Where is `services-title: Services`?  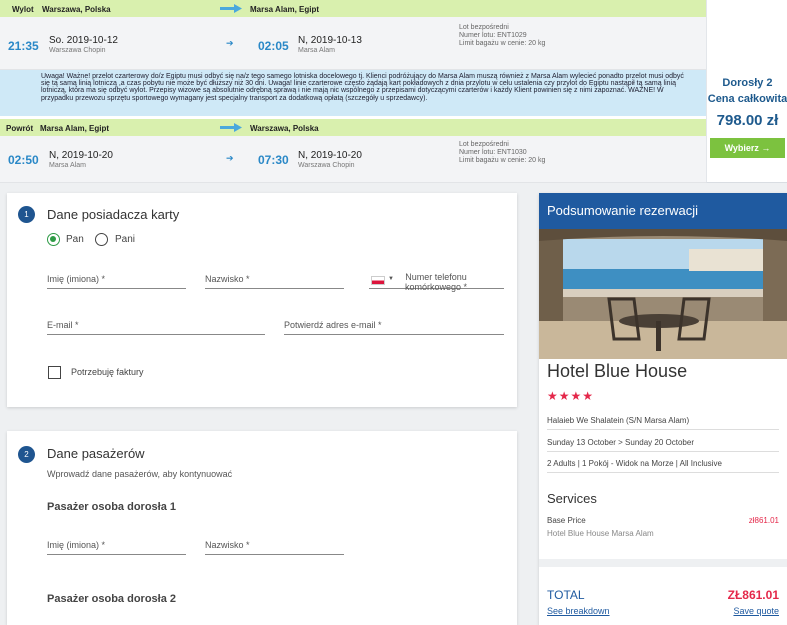 services-title: Services is located at coordinates (572, 498).